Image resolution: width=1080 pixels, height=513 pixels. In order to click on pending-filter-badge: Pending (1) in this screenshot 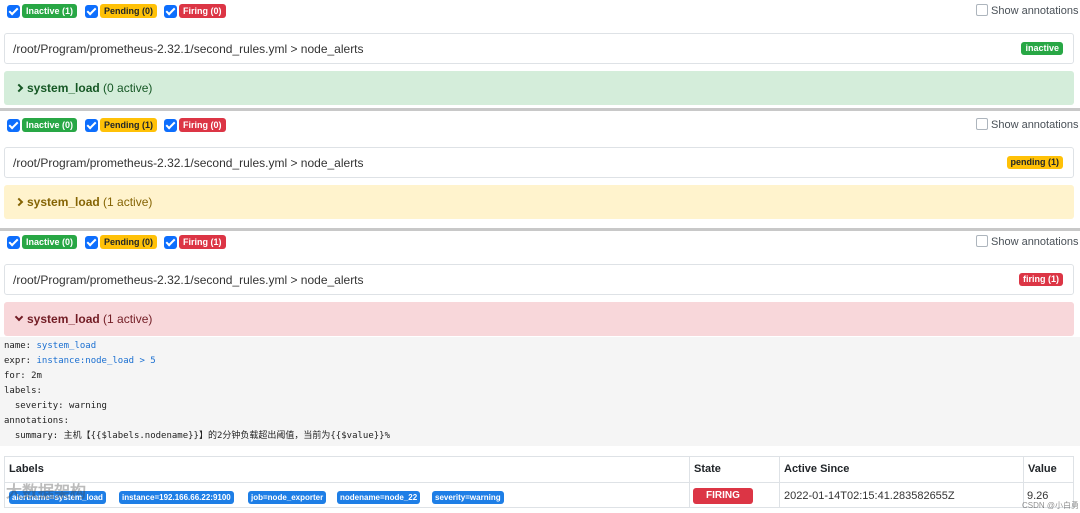, I will do `click(128, 125)`.